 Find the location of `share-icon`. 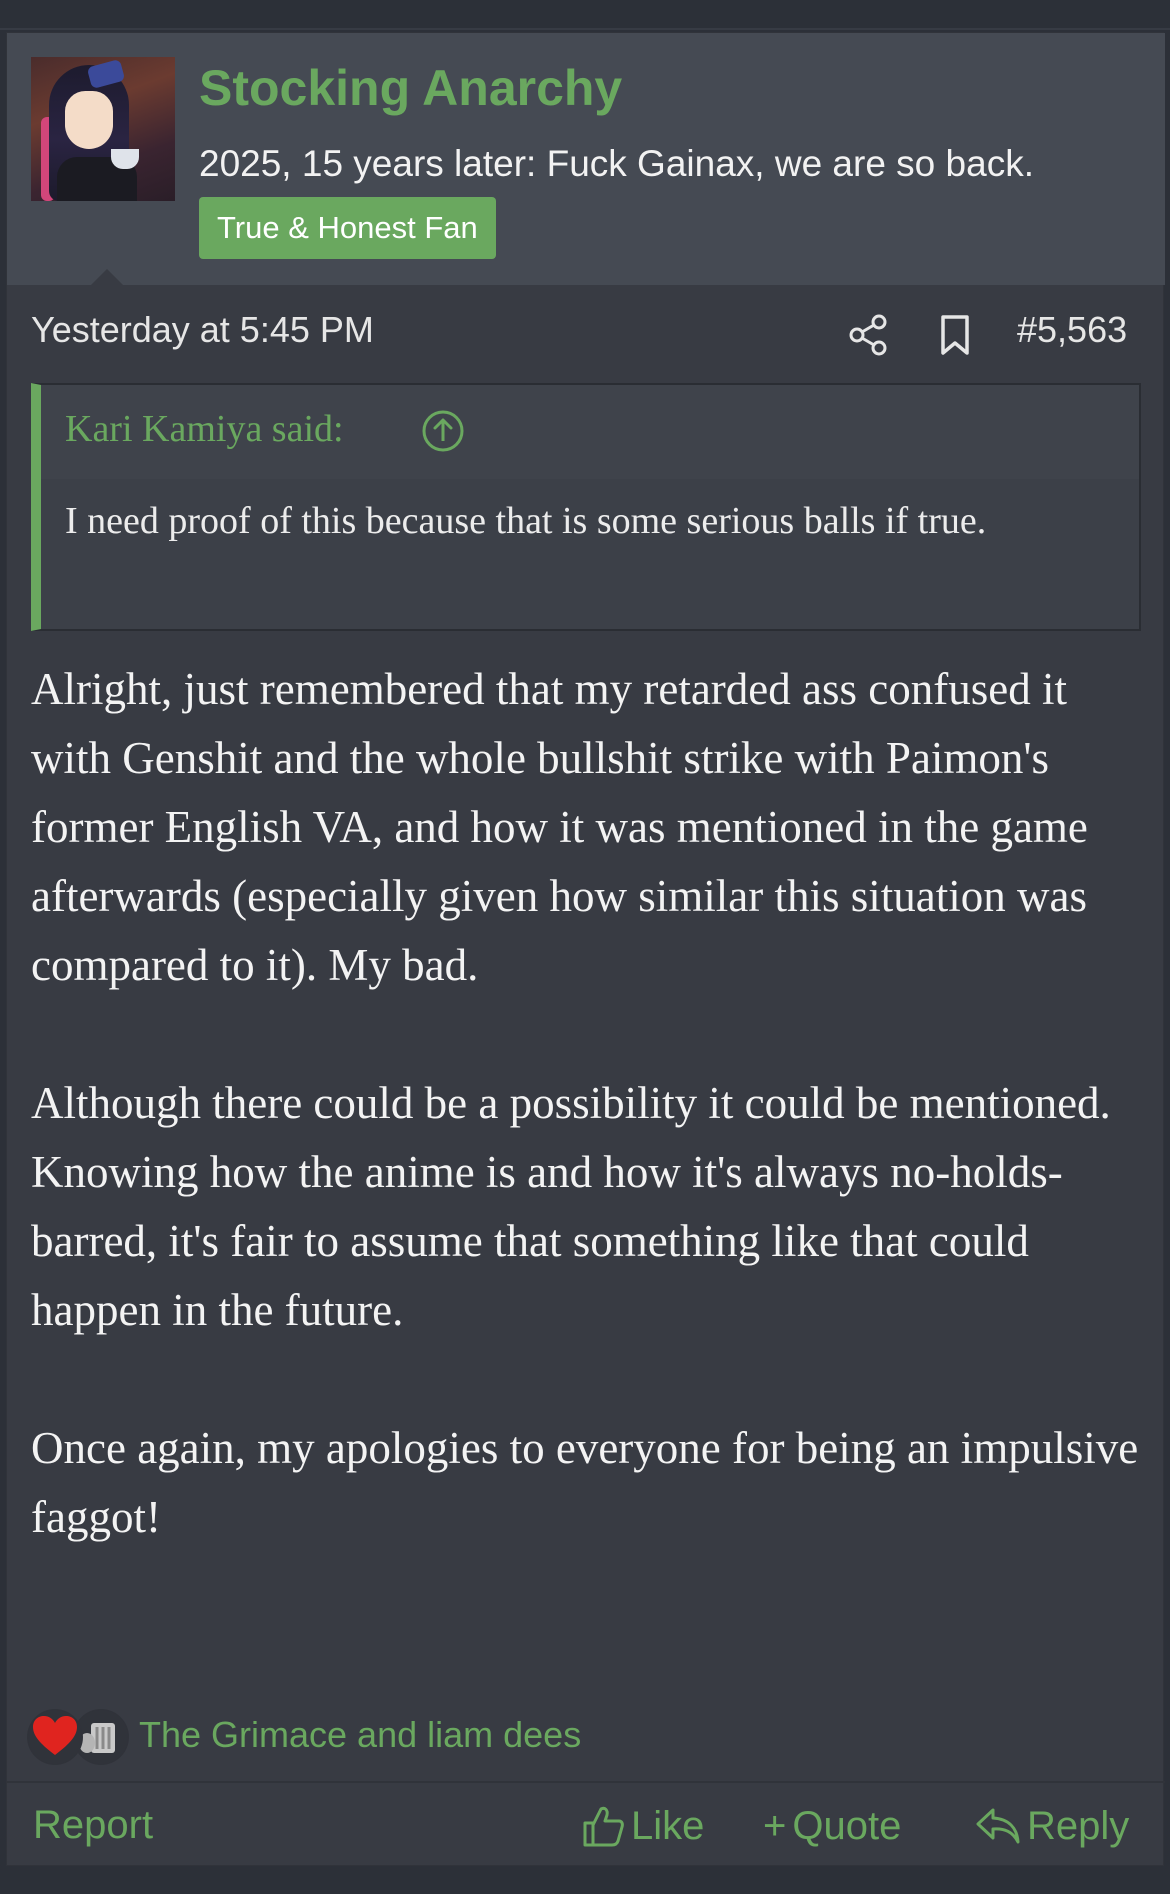

share-icon is located at coordinates (869, 335).